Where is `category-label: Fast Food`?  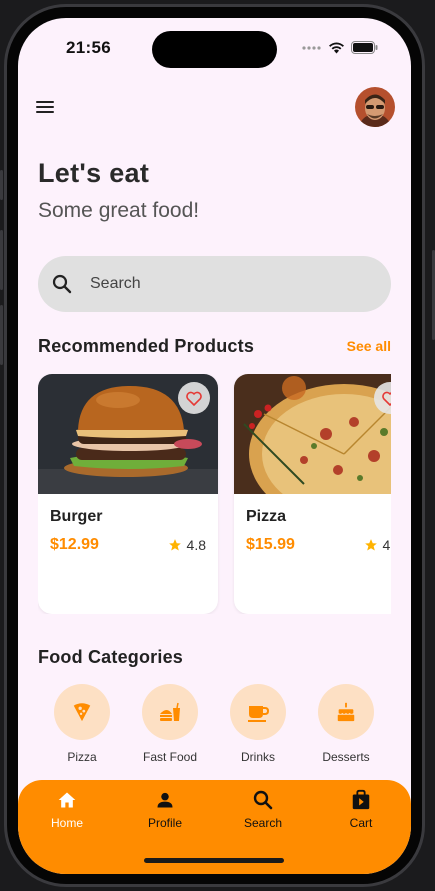
category-label: Fast Food is located at coordinates (170, 757).